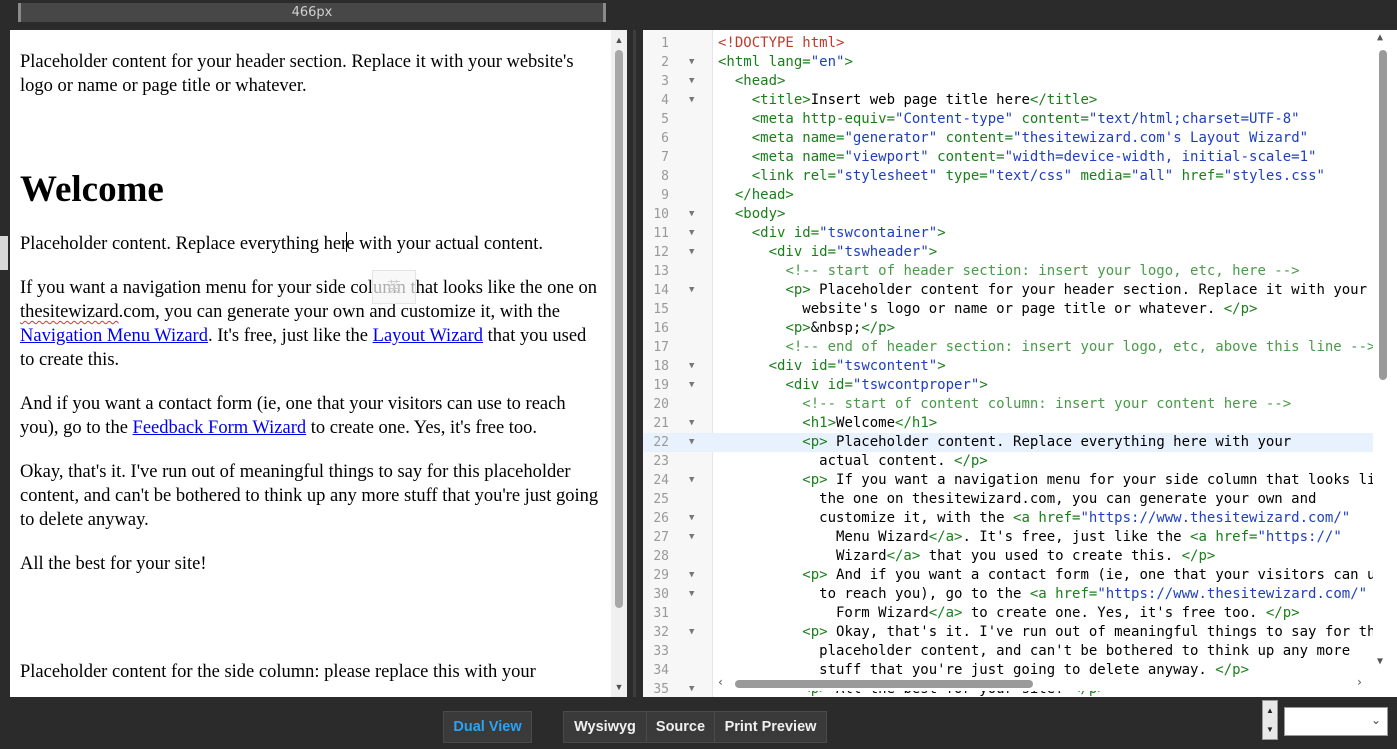 Image resolution: width=1397 pixels, height=749 pixels. Describe the element at coordinates (1041, 683) in the screenshot. I see `code-horizontal-scrollbar: ‹ ›` at that location.